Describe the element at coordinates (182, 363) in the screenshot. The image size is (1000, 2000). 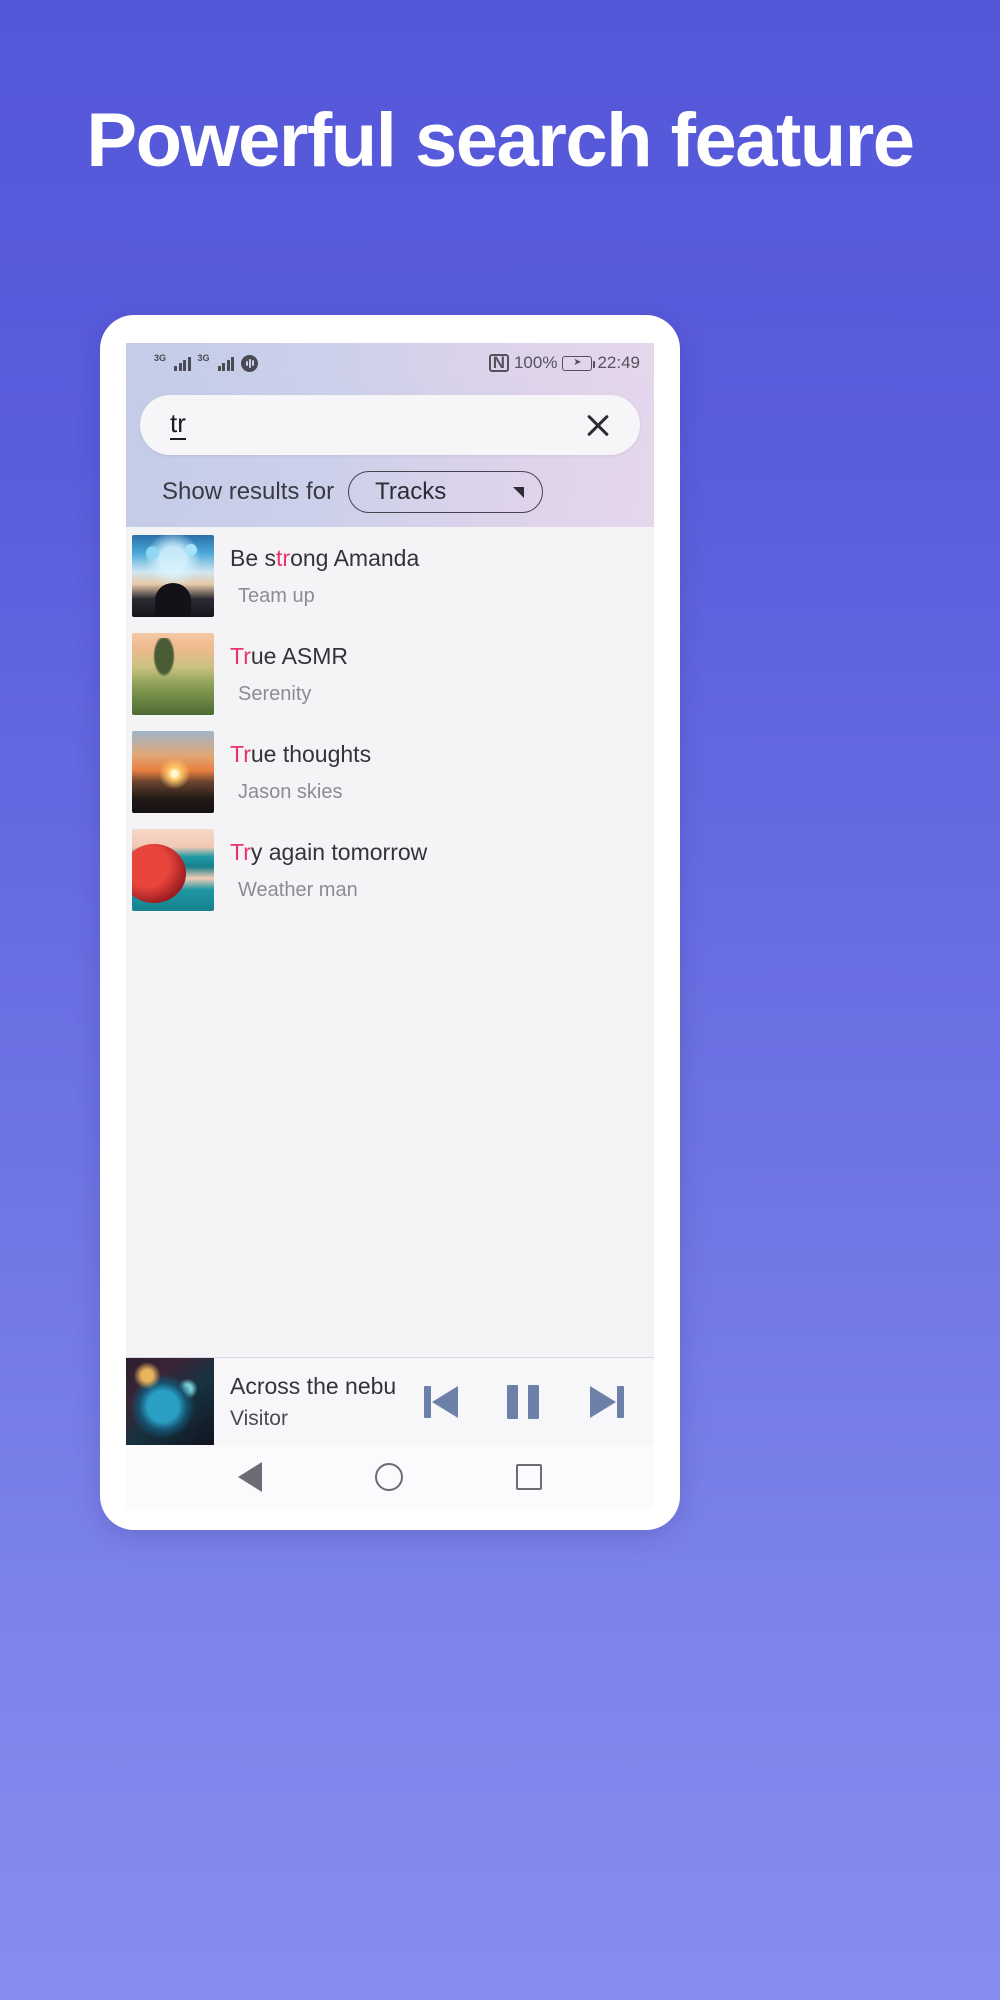
I see `sim1-signal-icon` at that location.